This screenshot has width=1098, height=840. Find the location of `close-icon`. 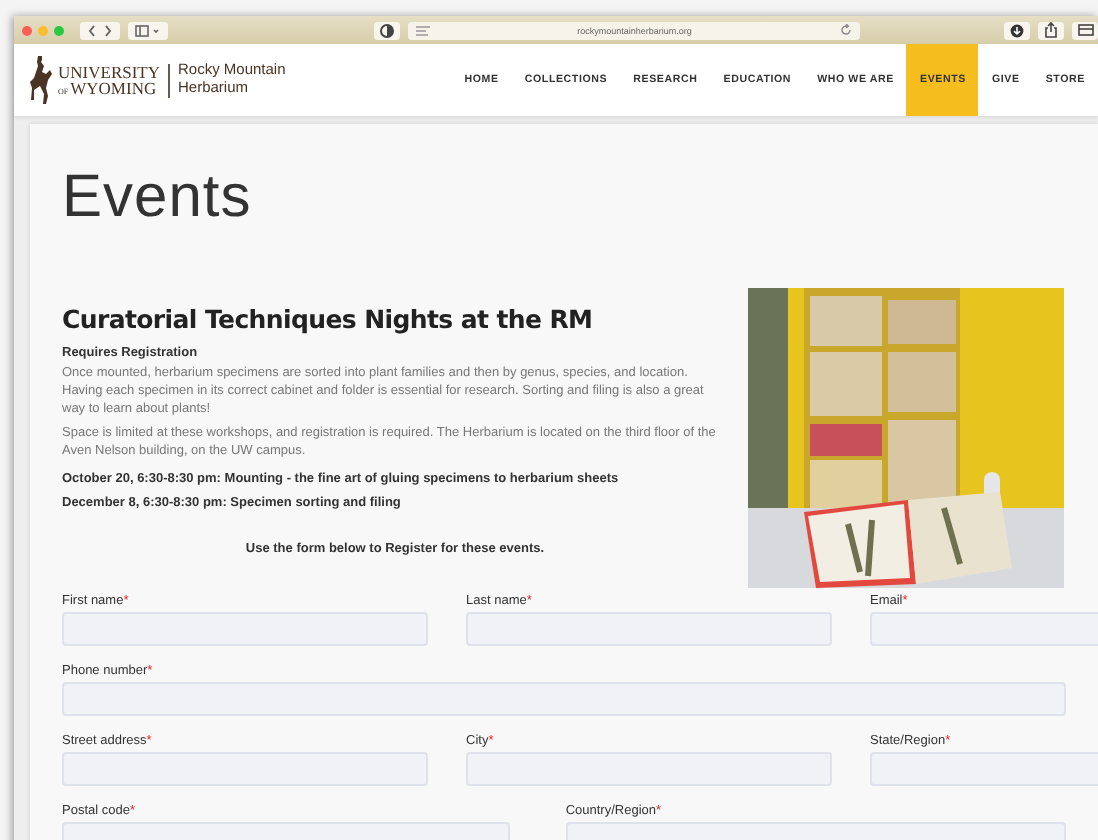

close-icon is located at coordinates (27, 30).